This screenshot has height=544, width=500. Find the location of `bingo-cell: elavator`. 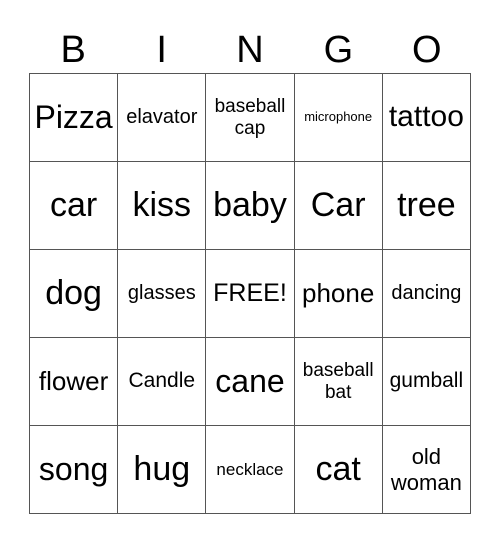

bingo-cell: elavator is located at coordinates (162, 117).